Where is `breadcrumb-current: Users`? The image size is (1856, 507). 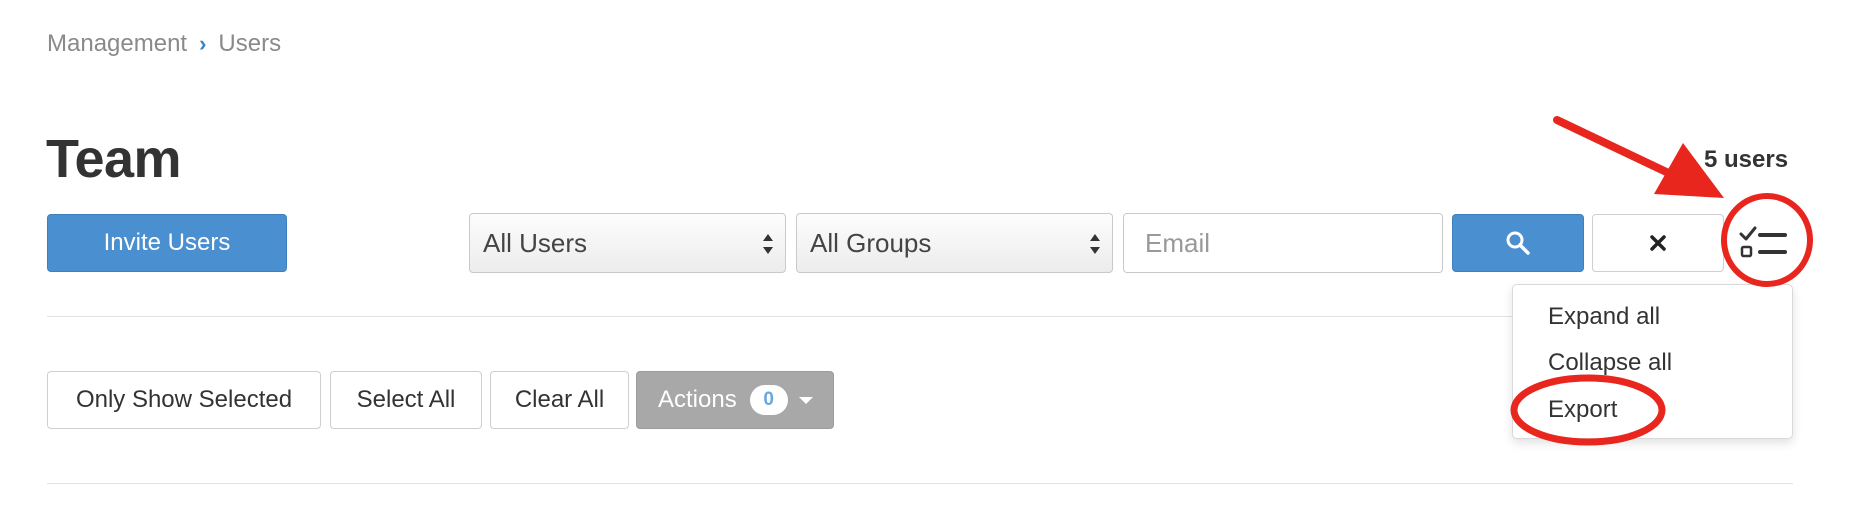 breadcrumb-current: Users is located at coordinates (250, 43).